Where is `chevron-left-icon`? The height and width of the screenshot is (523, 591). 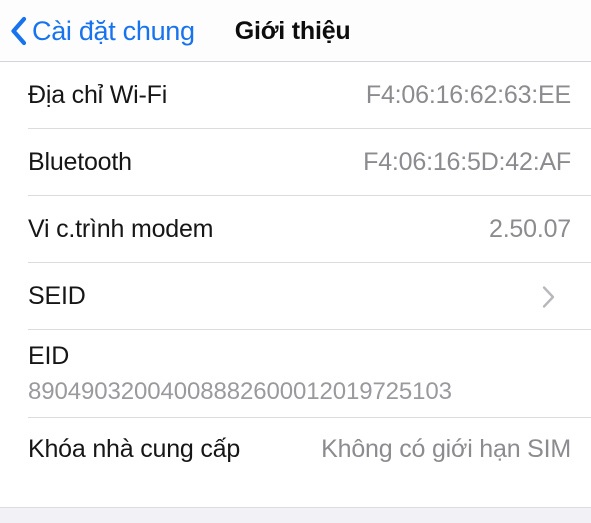 chevron-left-icon is located at coordinates (19, 31).